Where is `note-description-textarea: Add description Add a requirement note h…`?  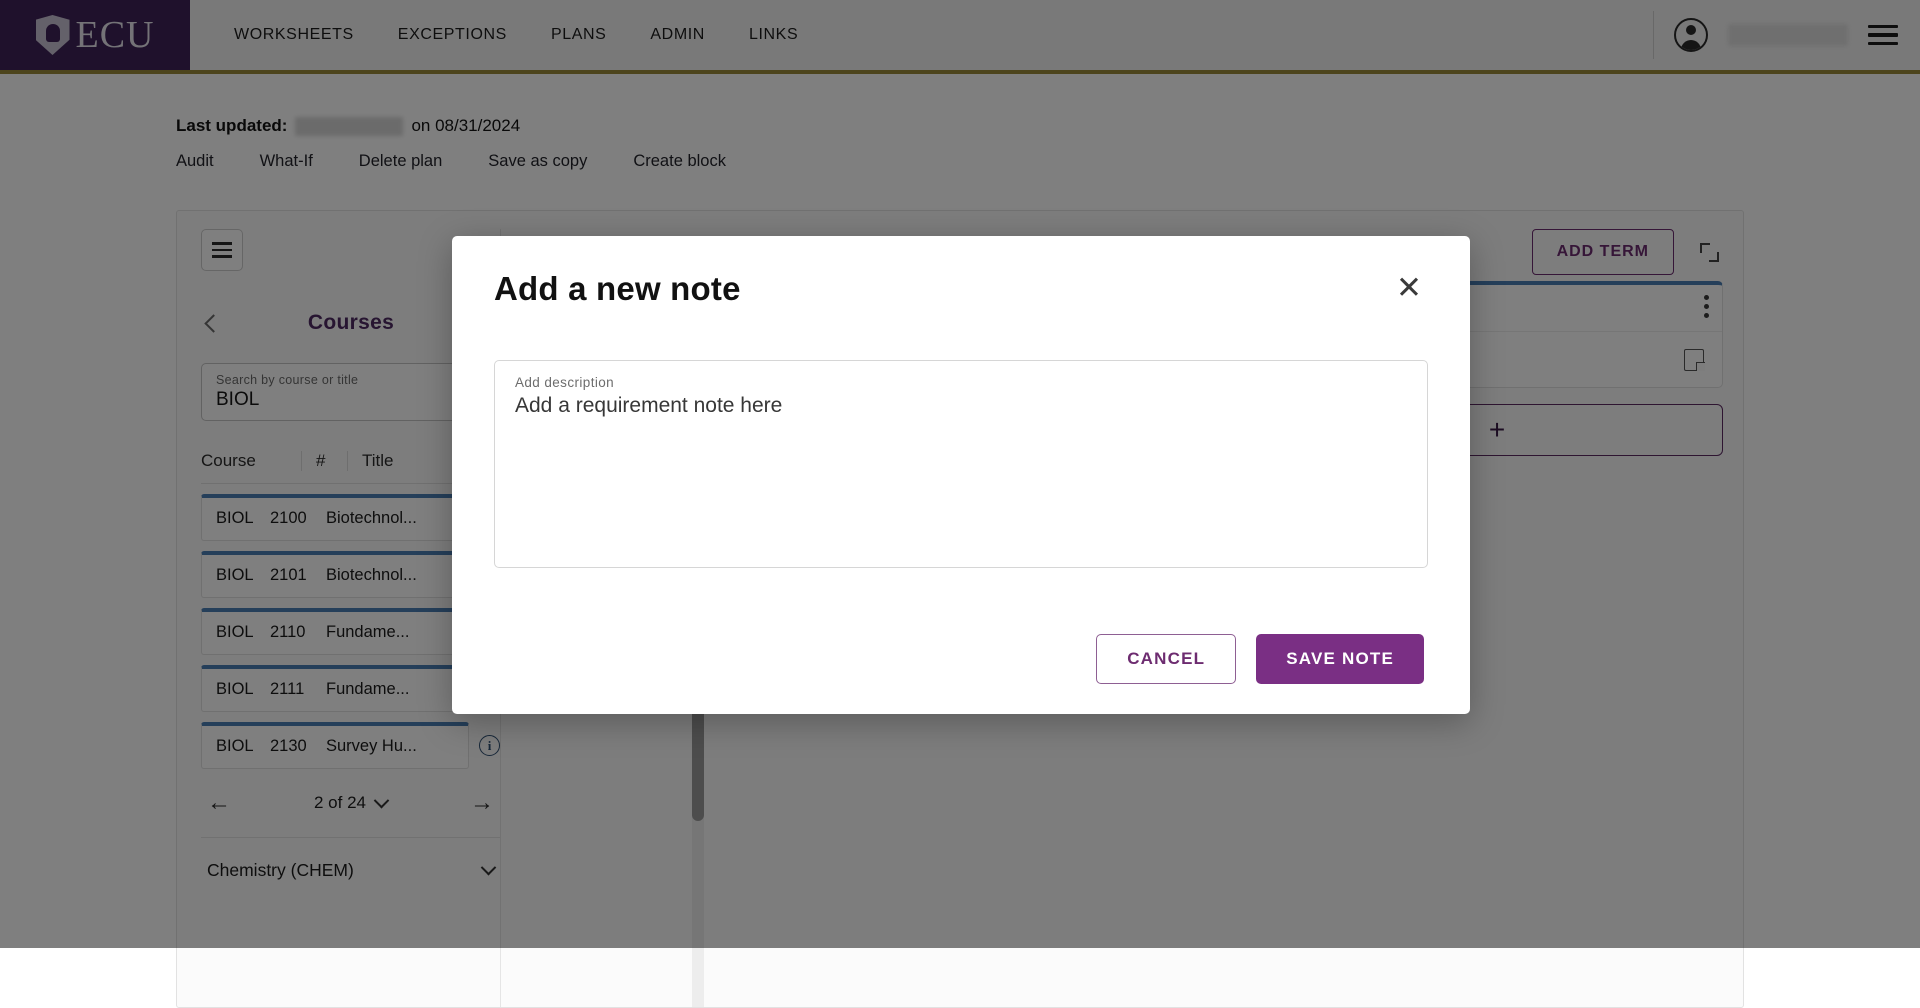
note-description-textarea: Add description Add a requirement note h… is located at coordinates (961, 464).